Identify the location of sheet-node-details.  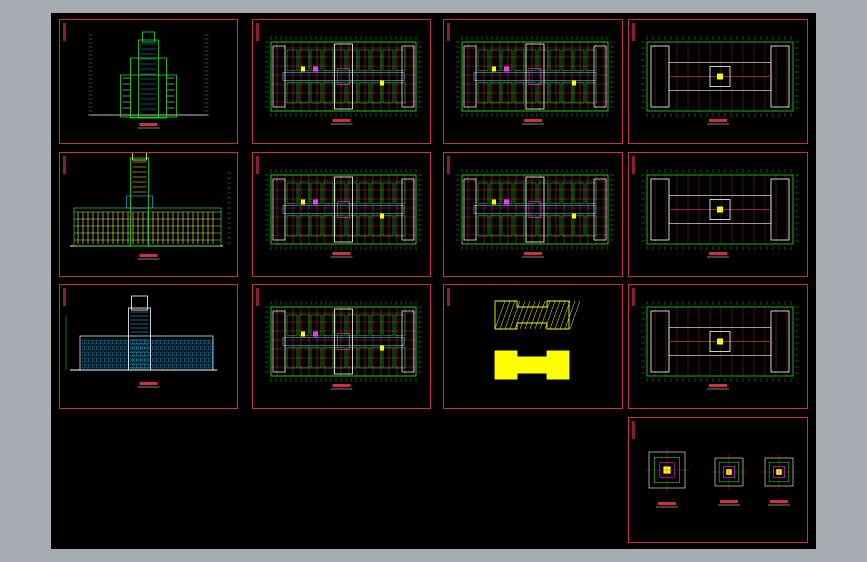
(718, 480).